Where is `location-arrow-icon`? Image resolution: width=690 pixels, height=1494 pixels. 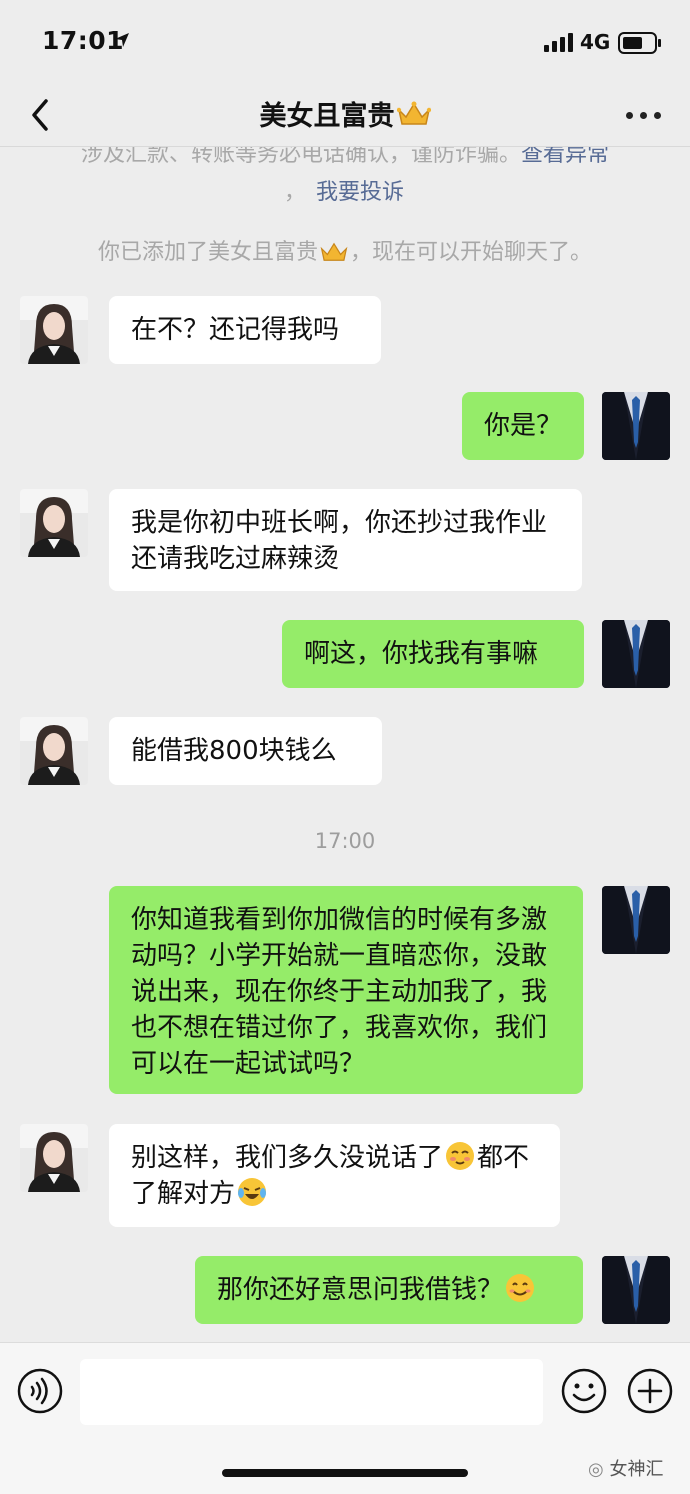
location-arrow-icon is located at coordinates (122, 40).